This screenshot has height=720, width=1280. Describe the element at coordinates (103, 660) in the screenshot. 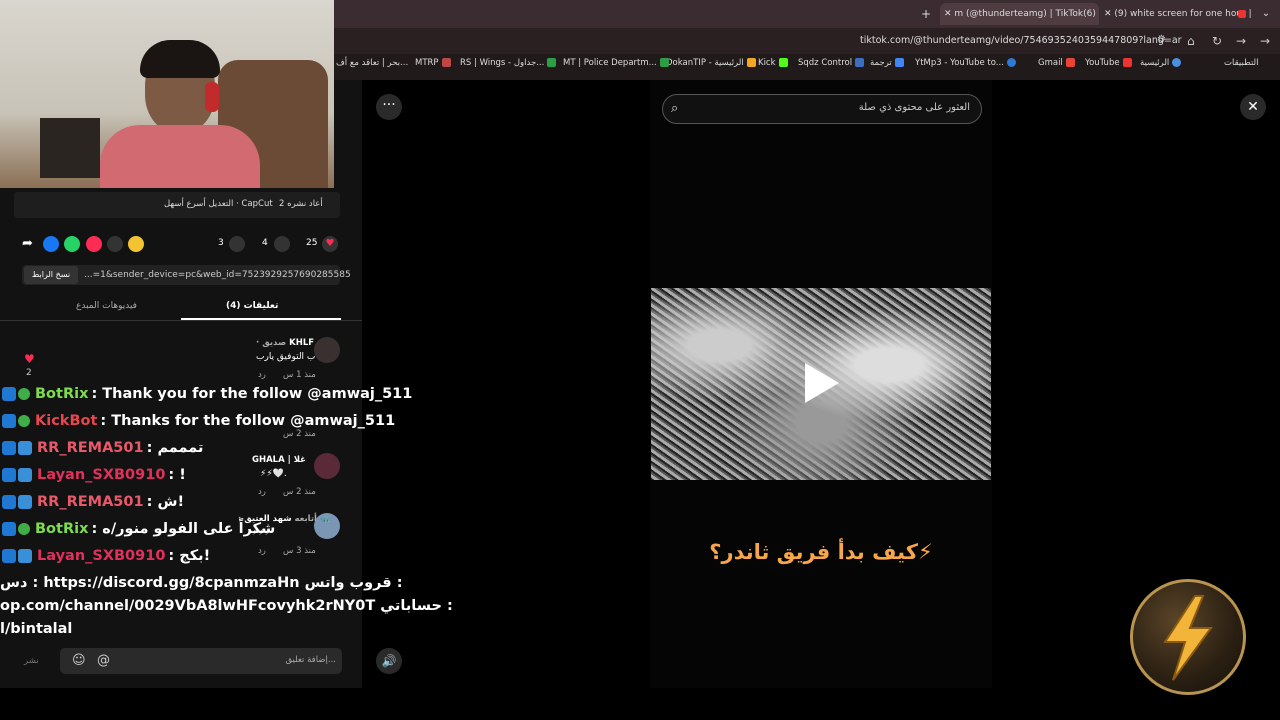

I see `mention-icon: @` at that location.